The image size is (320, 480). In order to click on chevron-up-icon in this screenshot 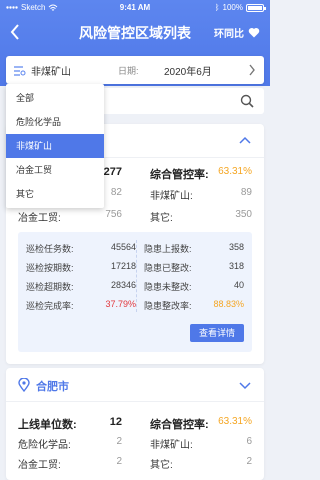, I will do `click(245, 141)`.